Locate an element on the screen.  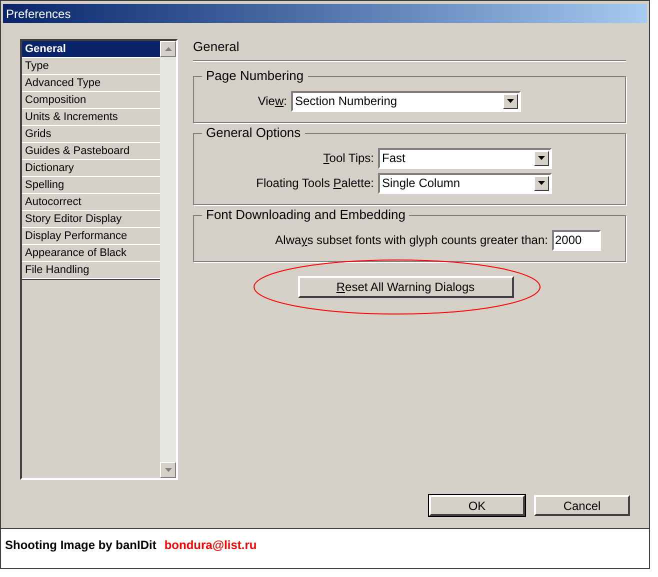
group-title: Font Downloading and Embedding is located at coordinates (306, 214).